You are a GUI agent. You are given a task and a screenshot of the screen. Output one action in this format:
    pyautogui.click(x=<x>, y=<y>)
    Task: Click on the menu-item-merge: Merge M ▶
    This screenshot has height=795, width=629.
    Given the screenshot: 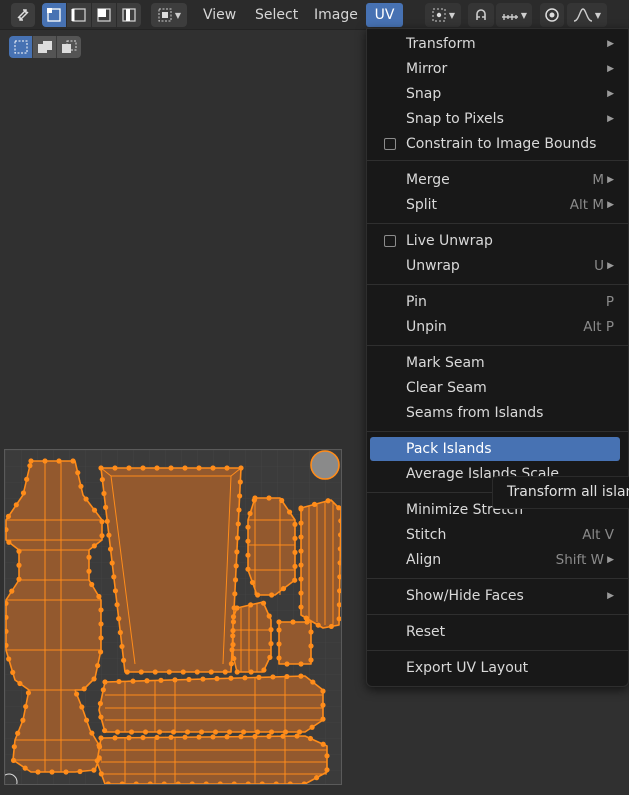 What is the action you would take?
    pyautogui.click(x=495, y=180)
    